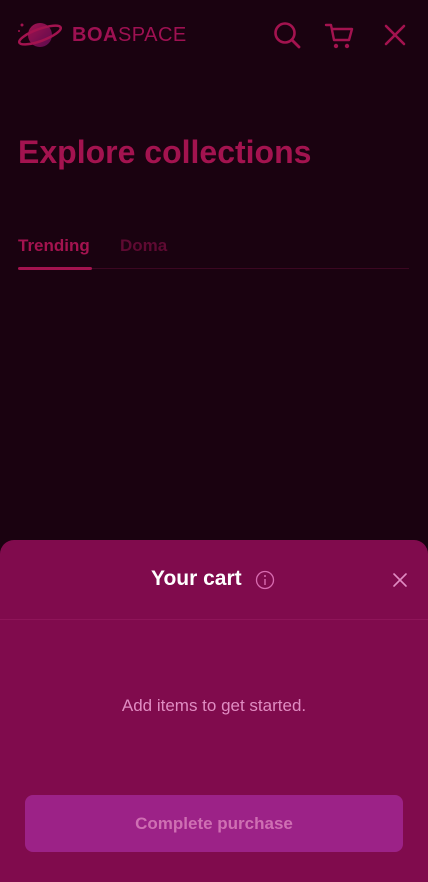 The width and height of the screenshot is (428, 882). I want to click on tab-doma: Doma, so click(143, 246).